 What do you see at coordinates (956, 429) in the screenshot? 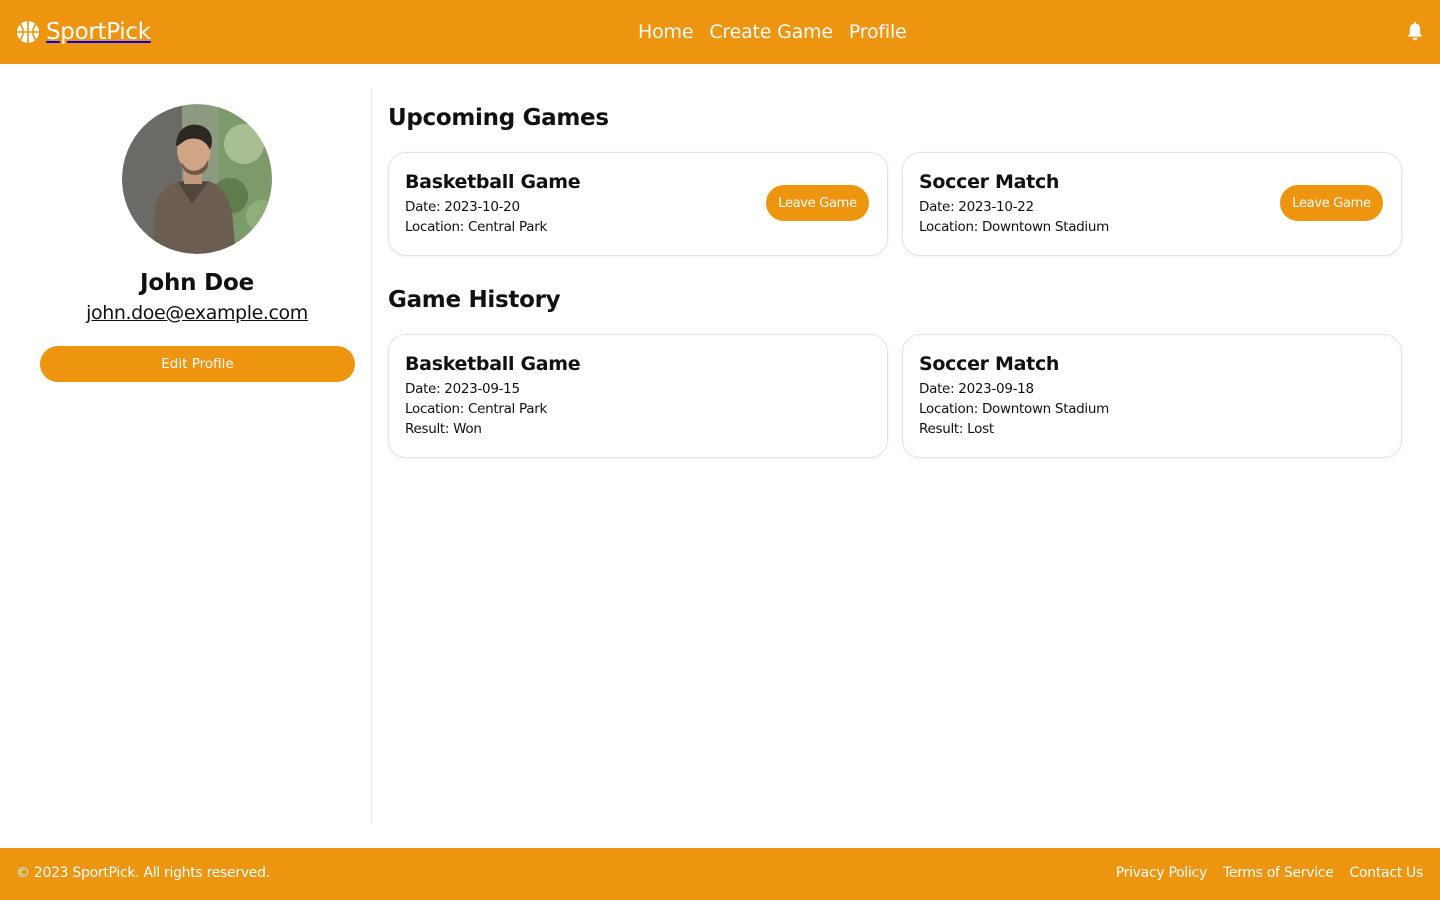
I see `game-result: Result: Lost` at bounding box center [956, 429].